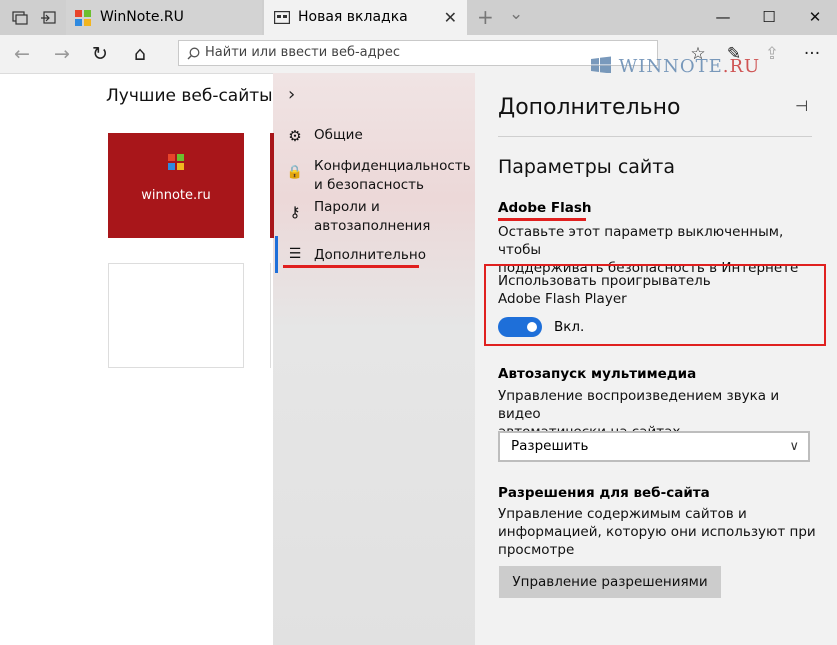  What do you see at coordinates (601, 65) in the screenshot?
I see `windows-logo-icon` at bounding box center [601, 65].